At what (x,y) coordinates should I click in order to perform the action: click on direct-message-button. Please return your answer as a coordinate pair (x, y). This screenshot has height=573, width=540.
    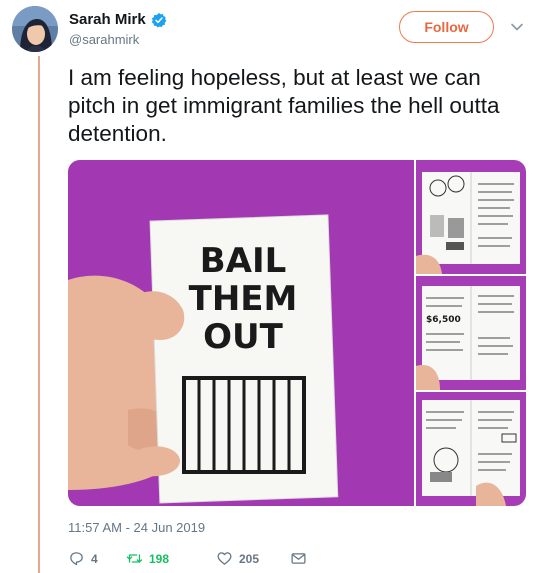
    Looking at the image, I should click on (298, 558).